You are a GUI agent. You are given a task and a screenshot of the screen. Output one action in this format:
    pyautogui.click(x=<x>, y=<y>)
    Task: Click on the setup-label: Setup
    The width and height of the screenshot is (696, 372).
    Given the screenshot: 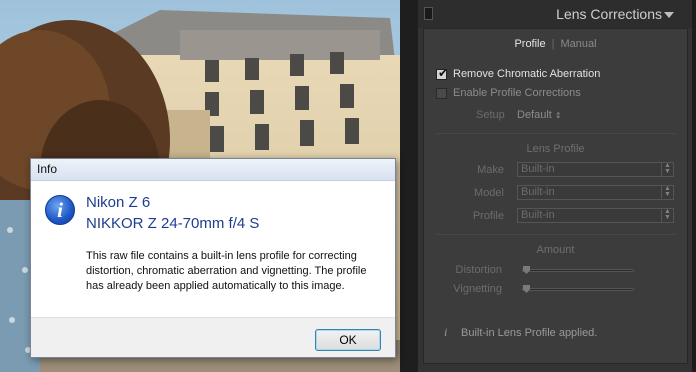 What is the action you would take?
    pyautogui.click(x=490, y=115)
    